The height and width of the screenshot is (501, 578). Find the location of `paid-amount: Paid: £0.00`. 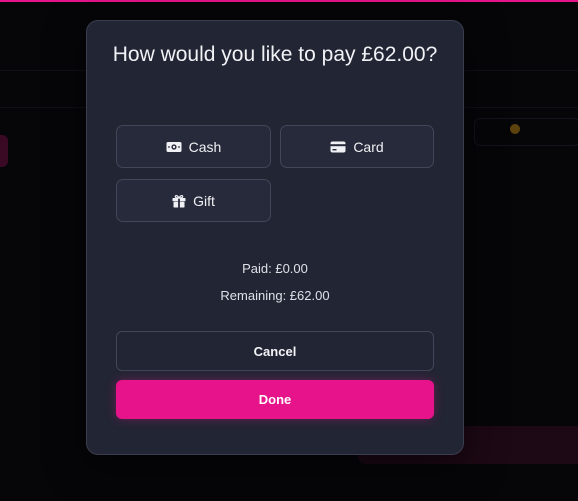

paid-amount: Paid: £0.00 is located at coordinates (275, 268).